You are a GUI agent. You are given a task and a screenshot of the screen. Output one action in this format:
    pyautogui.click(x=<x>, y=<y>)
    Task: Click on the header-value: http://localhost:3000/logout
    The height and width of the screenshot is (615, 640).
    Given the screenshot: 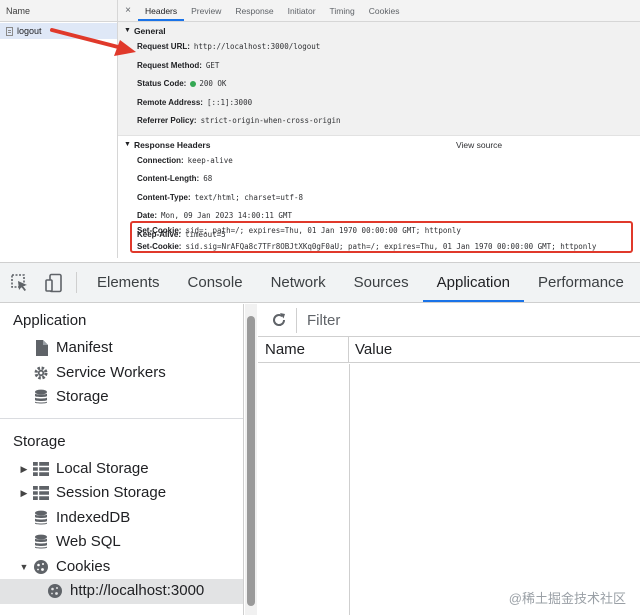 What is the action you would take?
    pyautogui.click(x=257, y=46)
    